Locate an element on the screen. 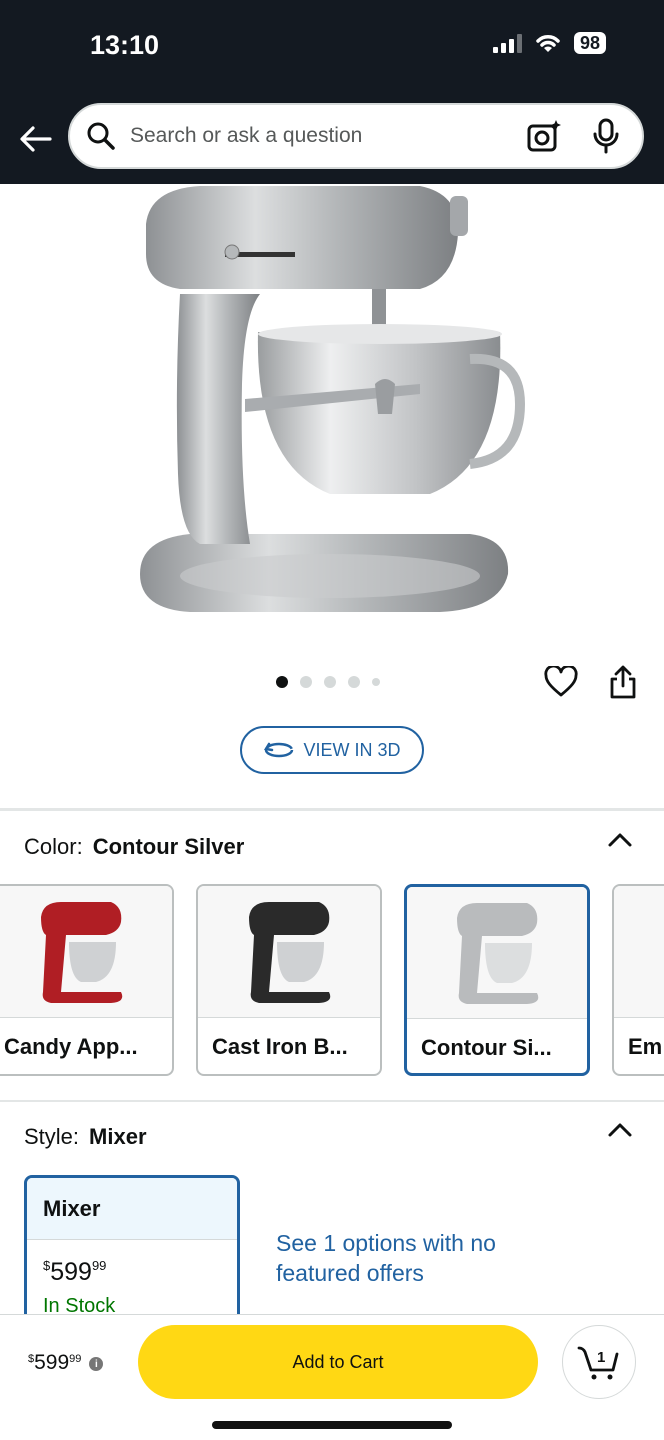  wifi-icon is located at coordinates (548, 43).